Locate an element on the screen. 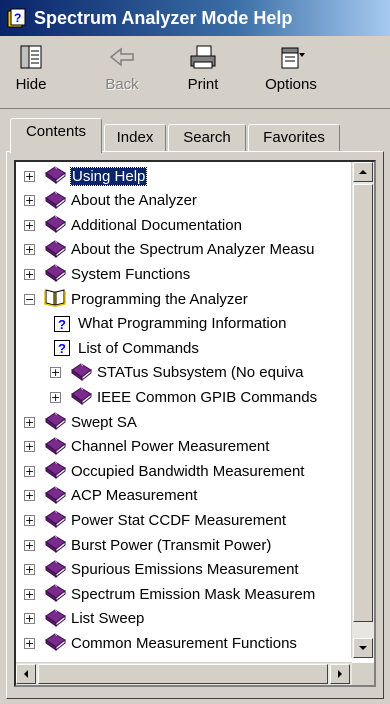 The image size is (390, 704). scroll-up-button is located at coordinates (363, 172).